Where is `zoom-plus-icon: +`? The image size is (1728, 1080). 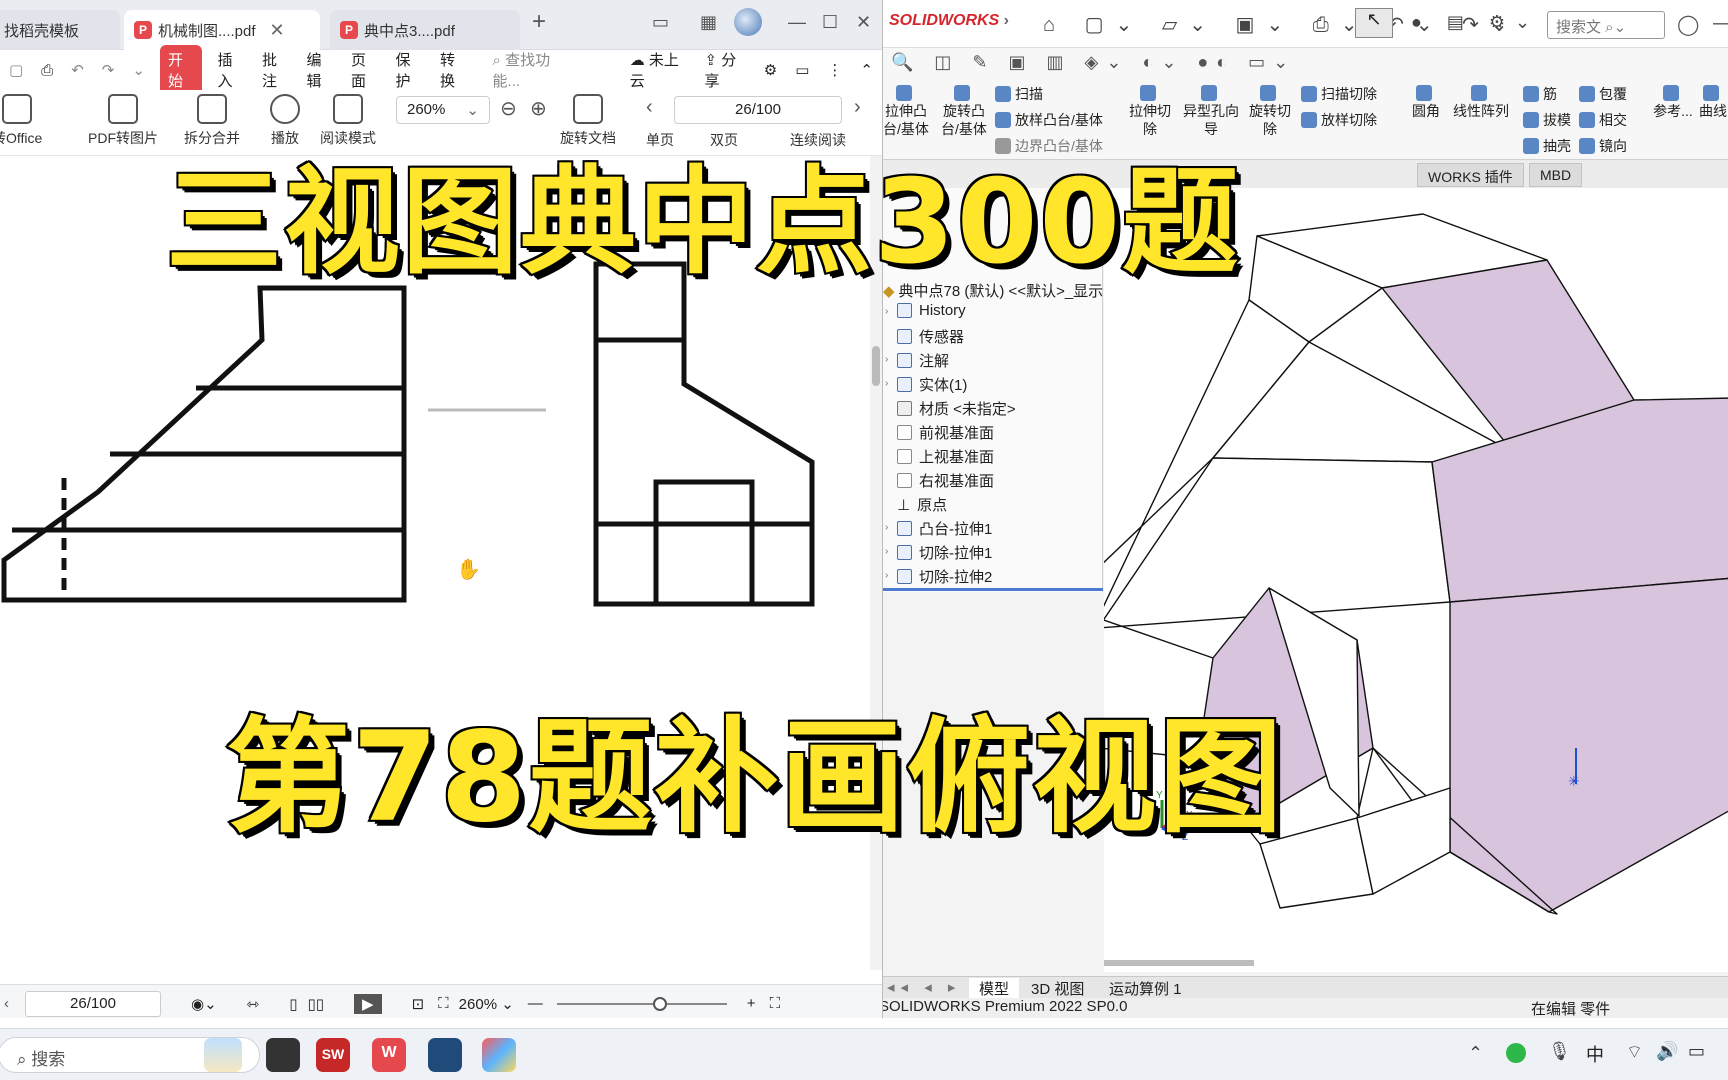
zoom-plus-icon: + is located at coordinates (751, 1003).